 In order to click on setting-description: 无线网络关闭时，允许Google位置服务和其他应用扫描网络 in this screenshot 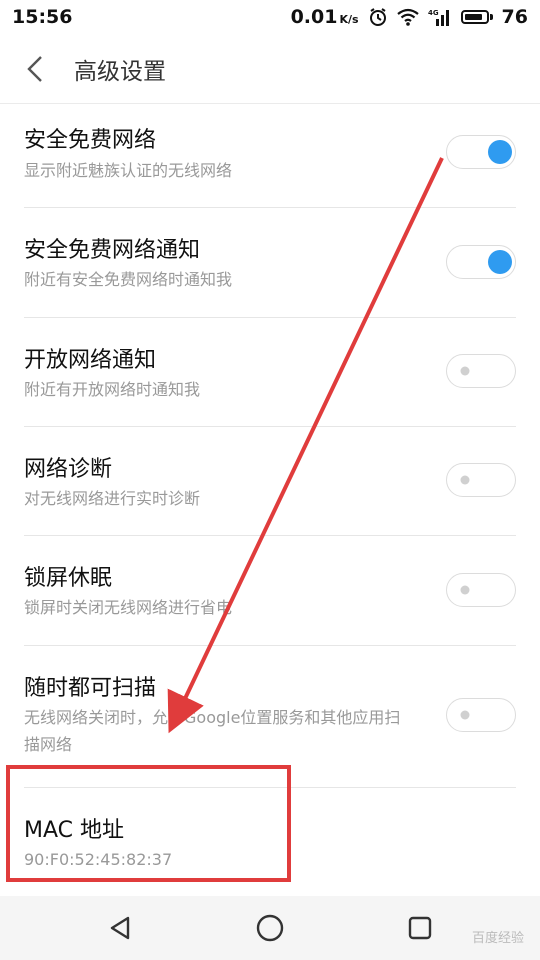, I will do `click(212, 731)`.